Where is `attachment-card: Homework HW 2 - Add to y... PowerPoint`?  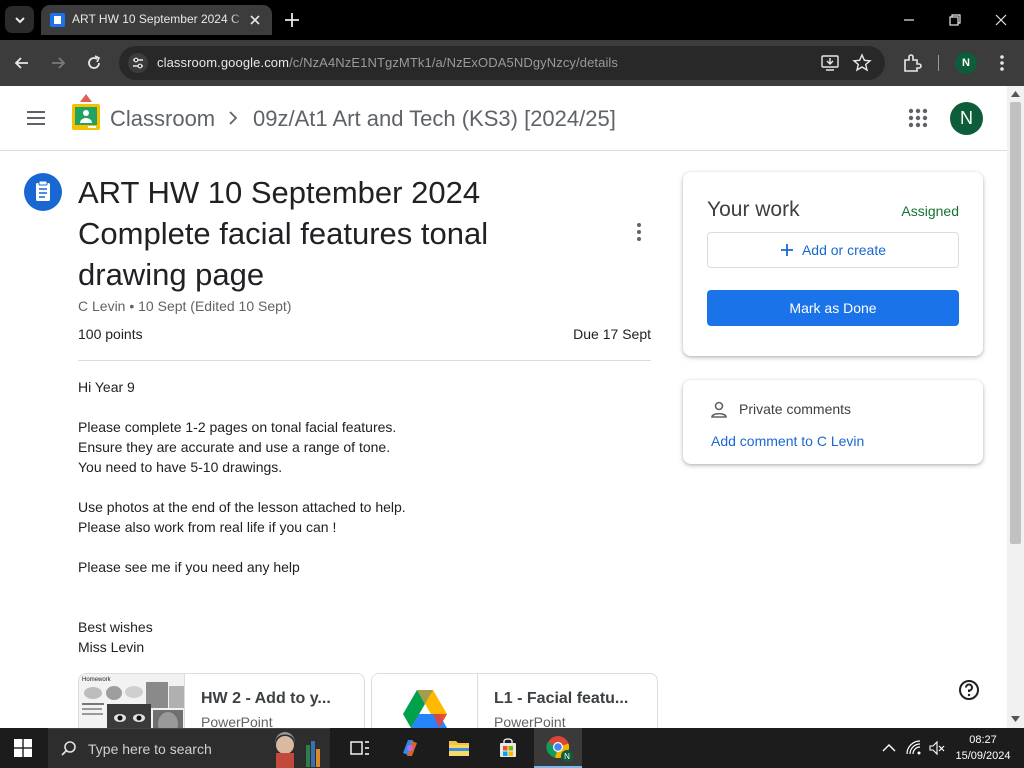 attachment-card: Homework HW 2 - Add to y... PowerPoint is located at coordinates (221, 700).